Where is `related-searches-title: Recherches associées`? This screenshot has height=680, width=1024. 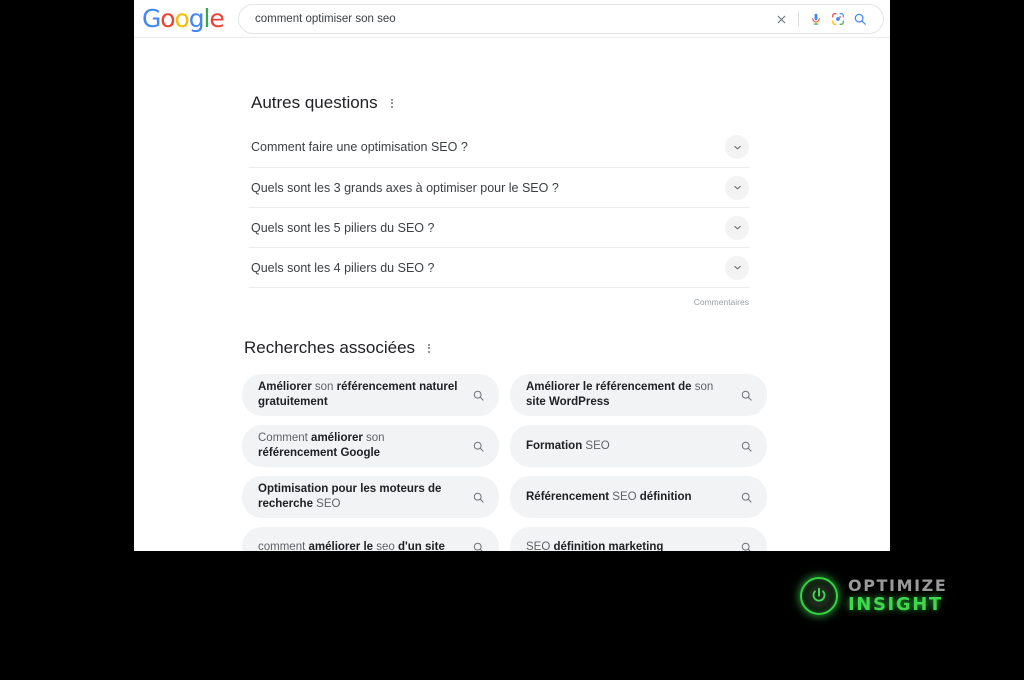 related-searches-title: Recherches associées is located at coordinates (504, 348).